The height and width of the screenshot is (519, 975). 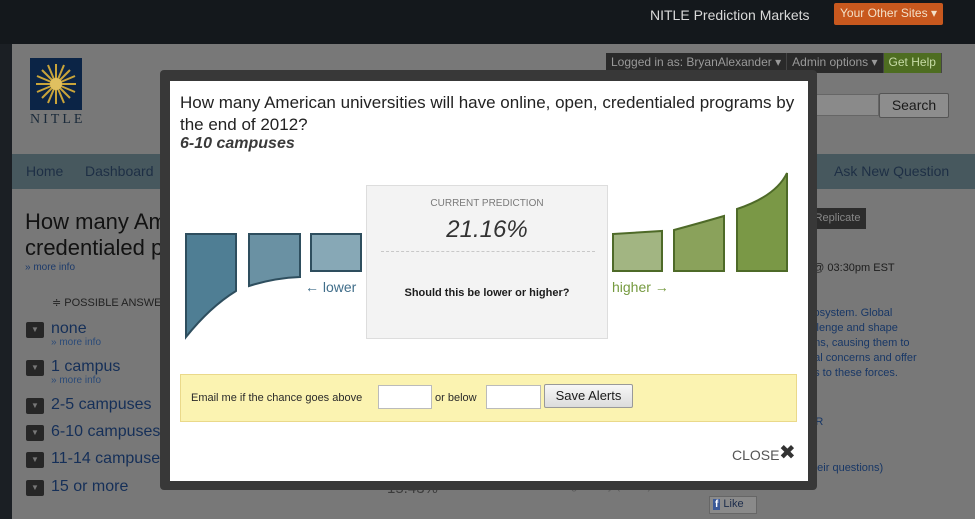 I want to click on close-label: CLOSE, so click(x=755, y=455).